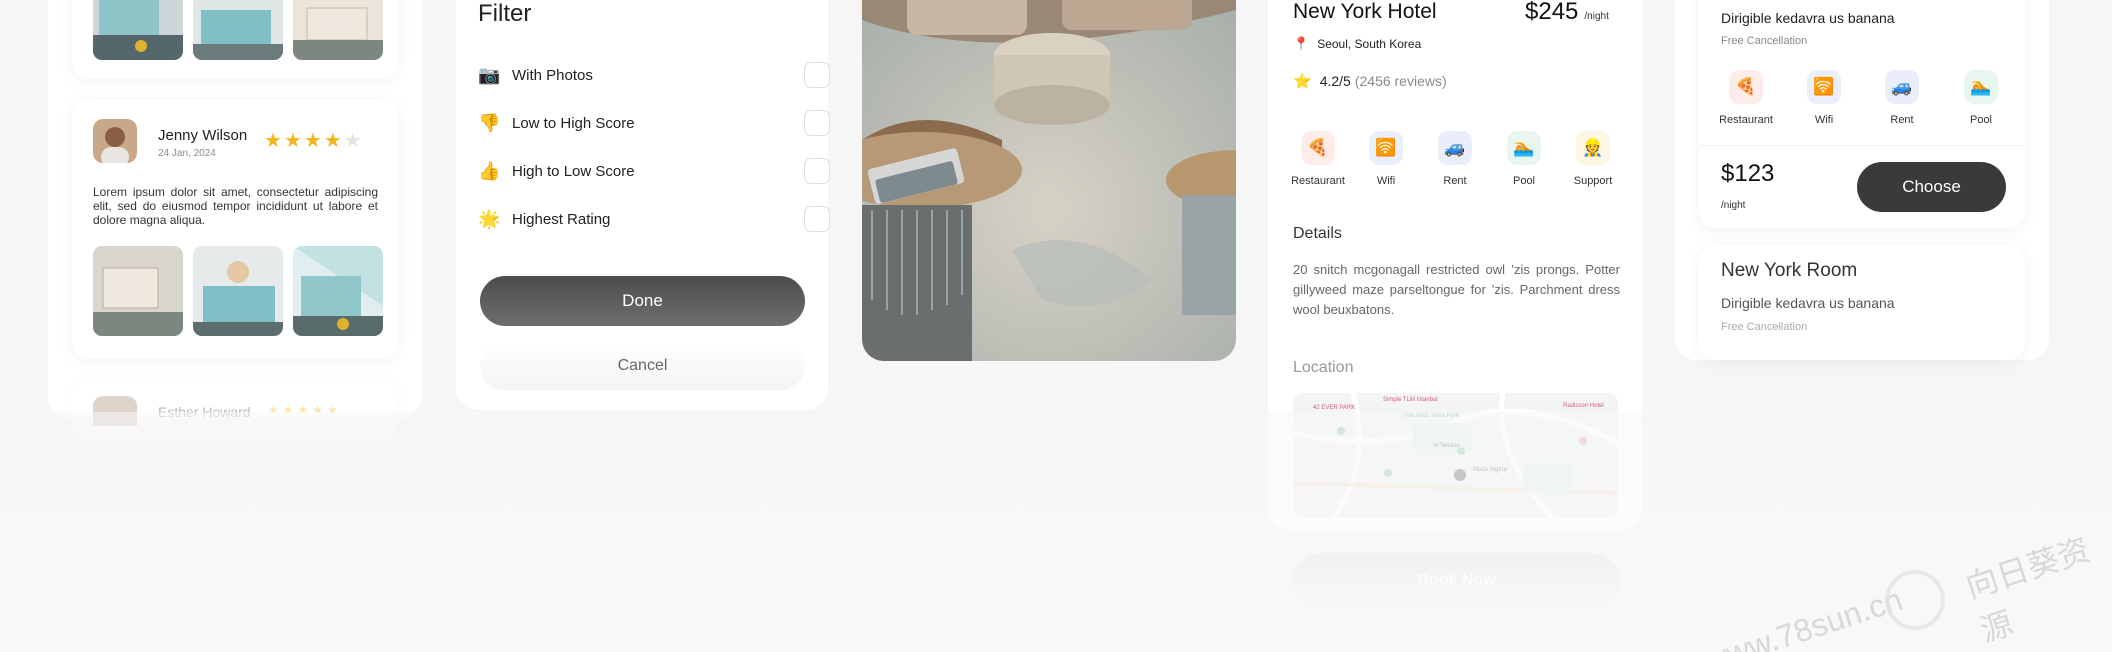 The image size is (2112, 652). What do you see at coordinates (654, 123) in the screenshot?
I see `filter-option-low-to-high: 👎 Low to High Score` at bounding box center [654, 123].